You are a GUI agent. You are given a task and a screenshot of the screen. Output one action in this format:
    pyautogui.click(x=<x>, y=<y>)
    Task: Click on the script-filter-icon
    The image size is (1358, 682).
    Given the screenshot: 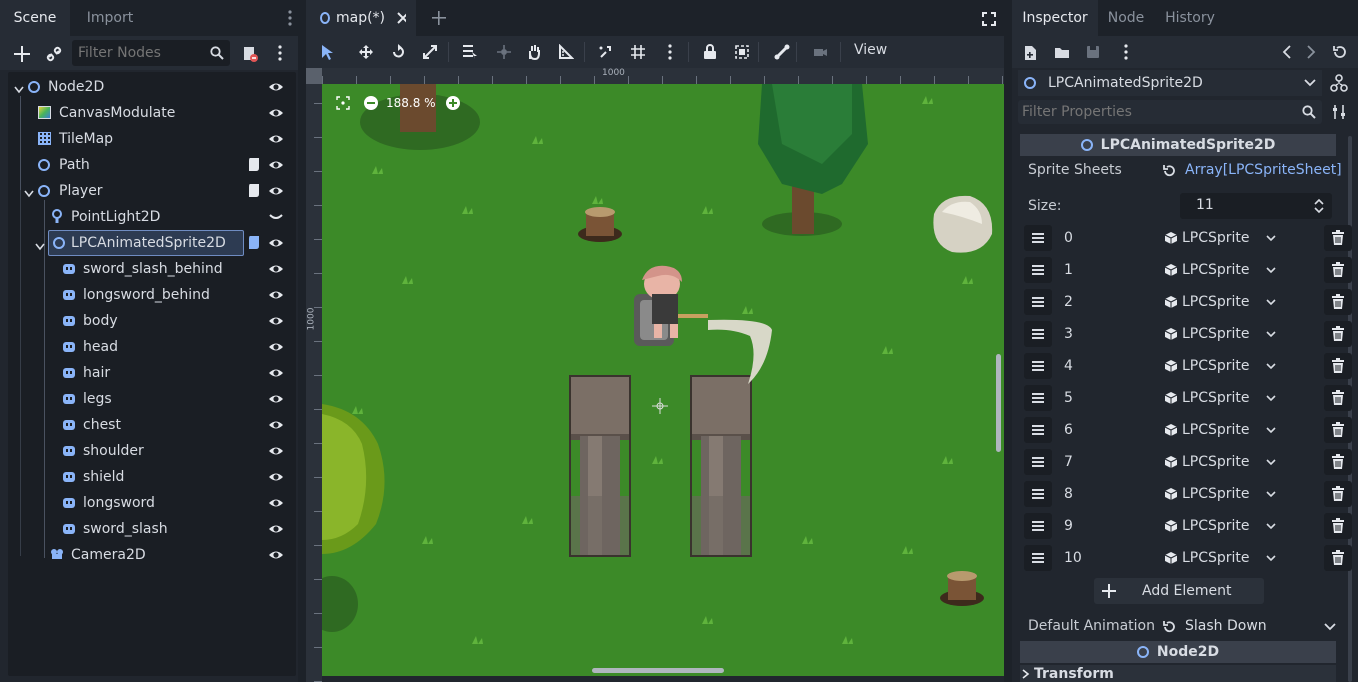 What is the action you would take?
    pyautogui.click(x=250, y=54)
    